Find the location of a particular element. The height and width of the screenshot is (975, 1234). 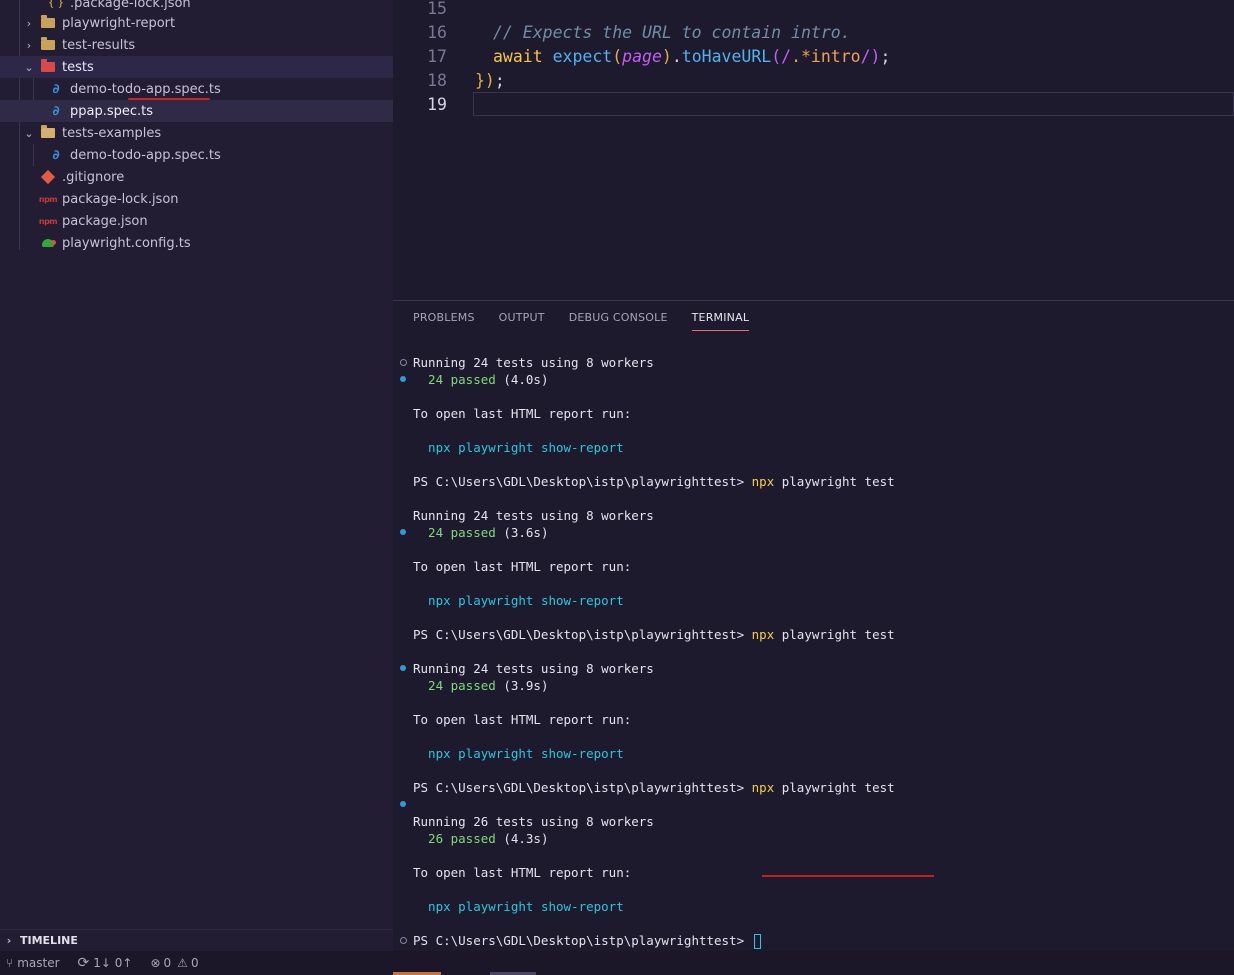

sync-indicator: ⟳ 1↓ 0↑ is located at coordinates (105, 963).